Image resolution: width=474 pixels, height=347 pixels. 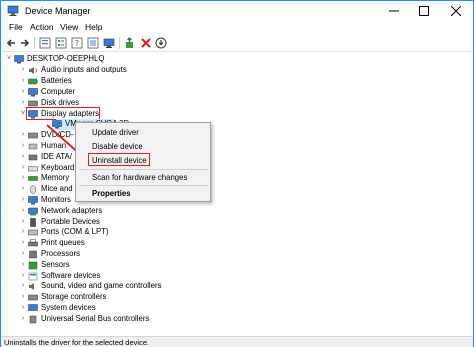 I want to click on hid-icon, so click(x=33, y=146).